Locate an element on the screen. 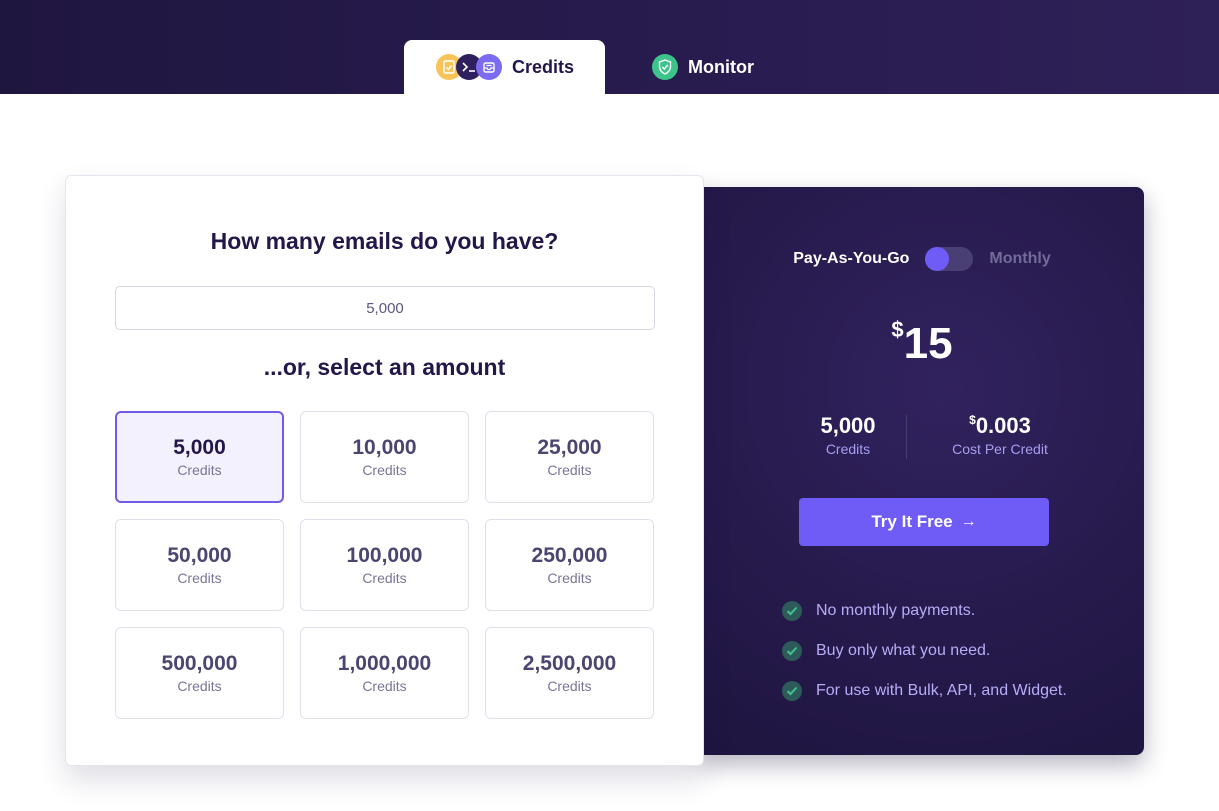  question-heading: How many emails do you have? is located at coordinates (384, 241).